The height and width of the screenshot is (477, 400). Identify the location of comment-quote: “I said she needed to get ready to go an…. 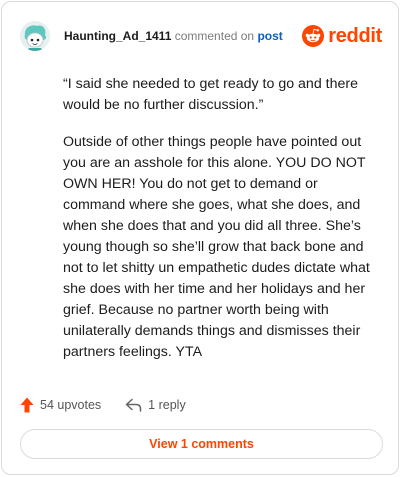
(210, 94).